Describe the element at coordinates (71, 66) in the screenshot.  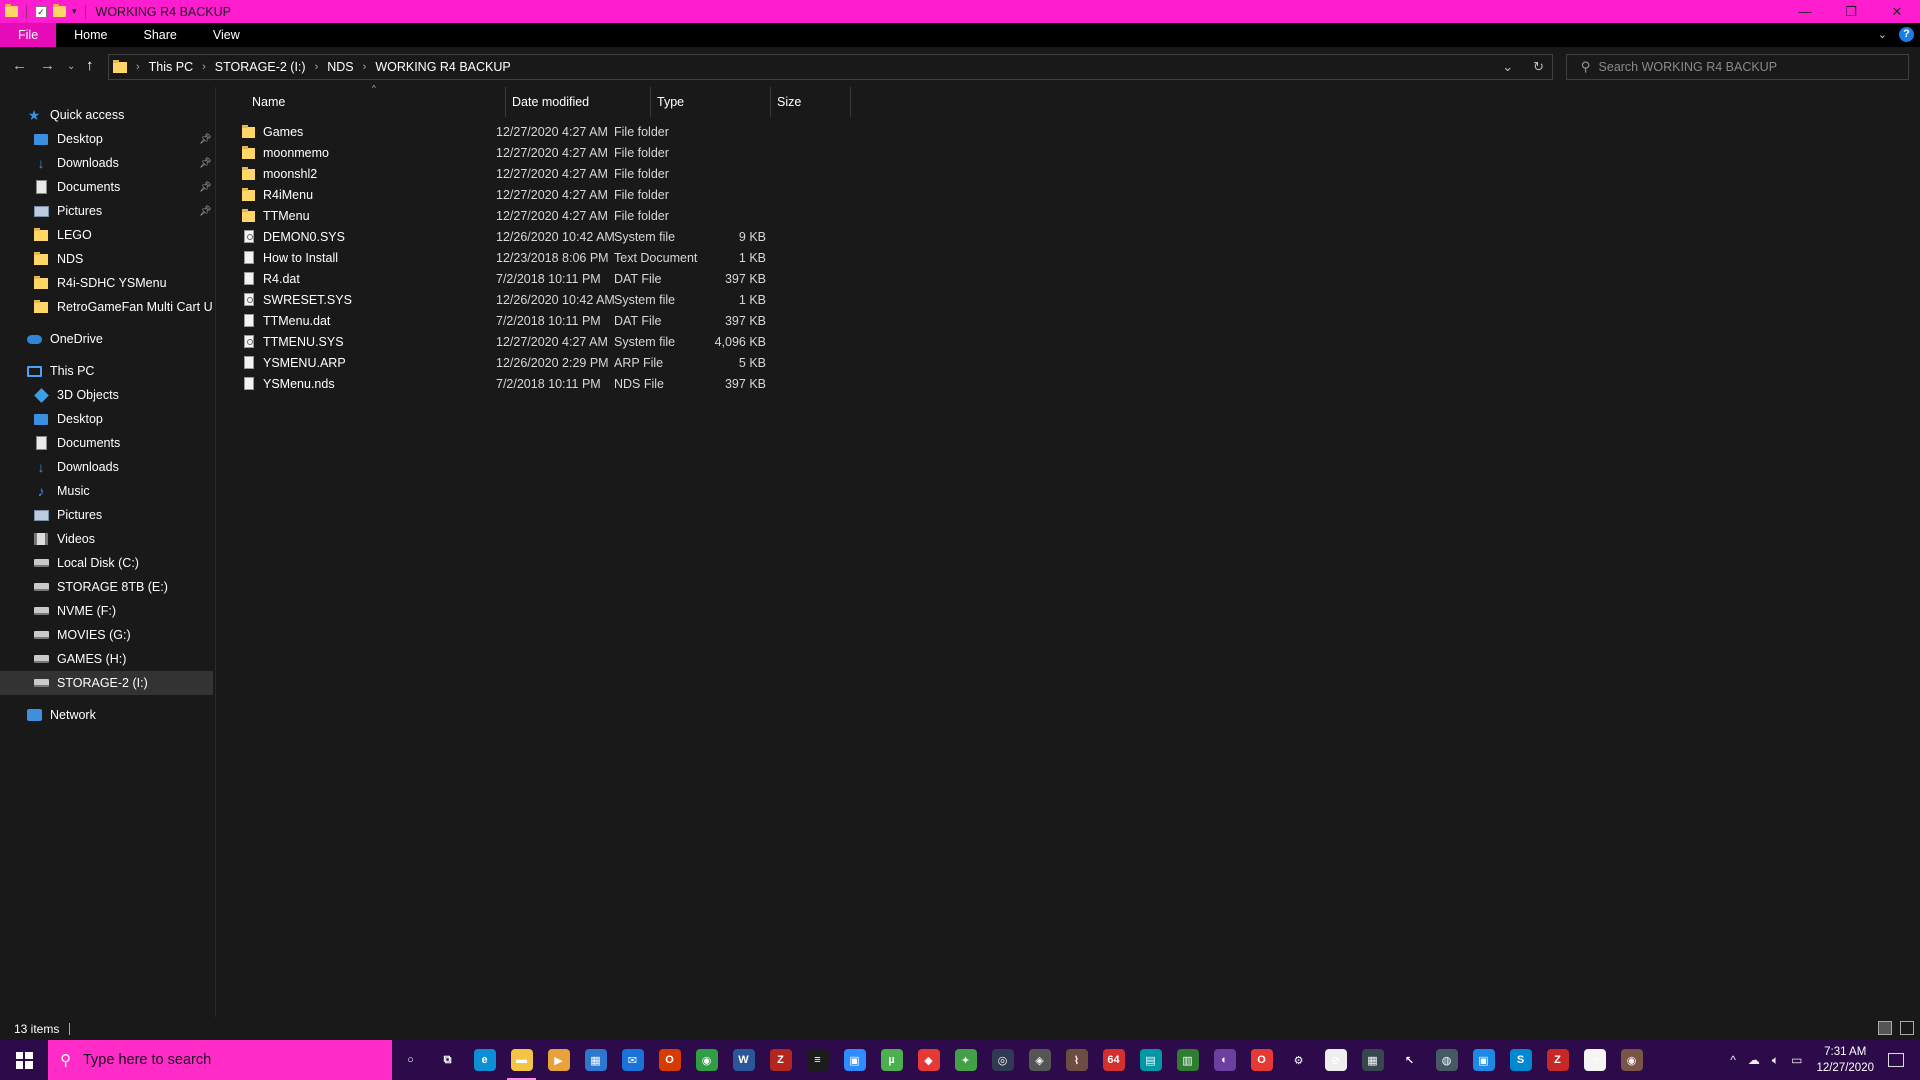
I see `recent-locations-chevron-icon: ⌄` at that location.